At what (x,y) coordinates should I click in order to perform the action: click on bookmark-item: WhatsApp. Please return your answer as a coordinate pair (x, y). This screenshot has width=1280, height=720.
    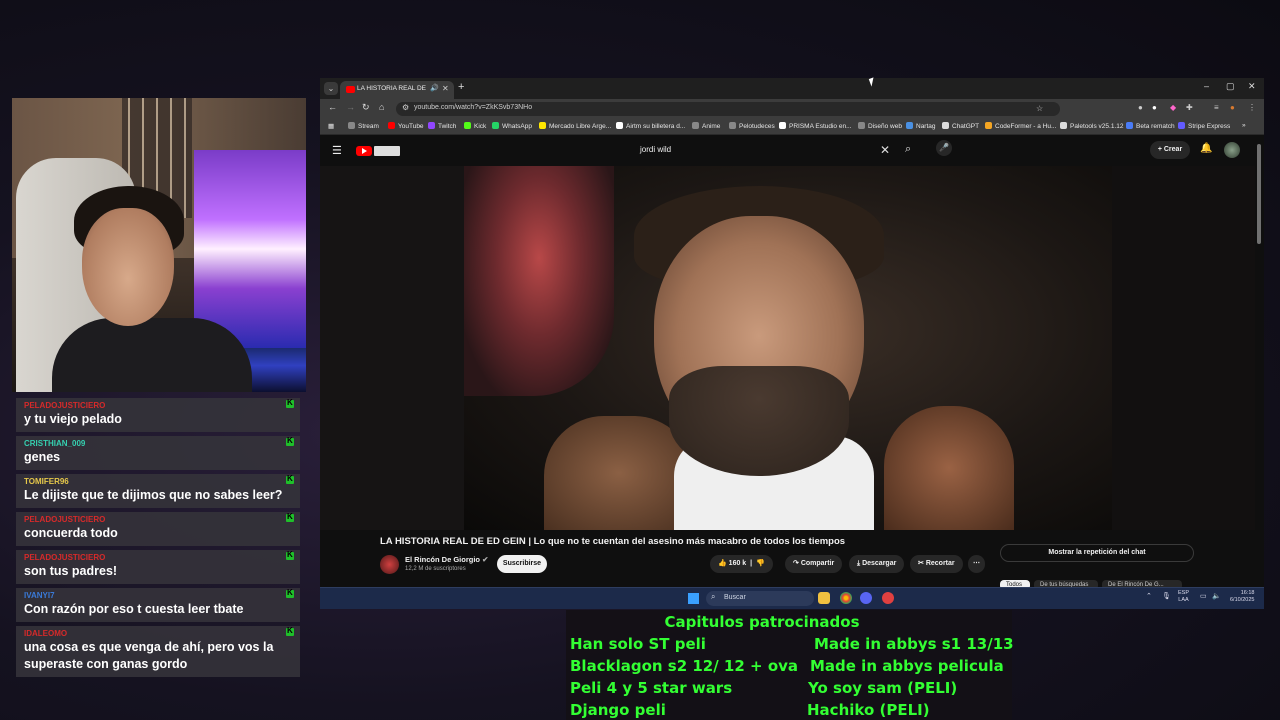
    Looking at the image, I should click on (512, 126).